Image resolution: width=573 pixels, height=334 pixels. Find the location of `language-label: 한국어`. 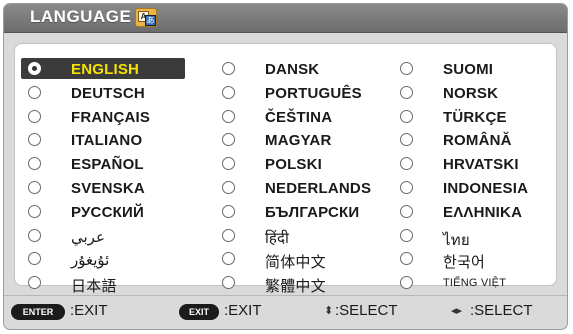

language-label: 한국어 is located at coordinates (464, 262).